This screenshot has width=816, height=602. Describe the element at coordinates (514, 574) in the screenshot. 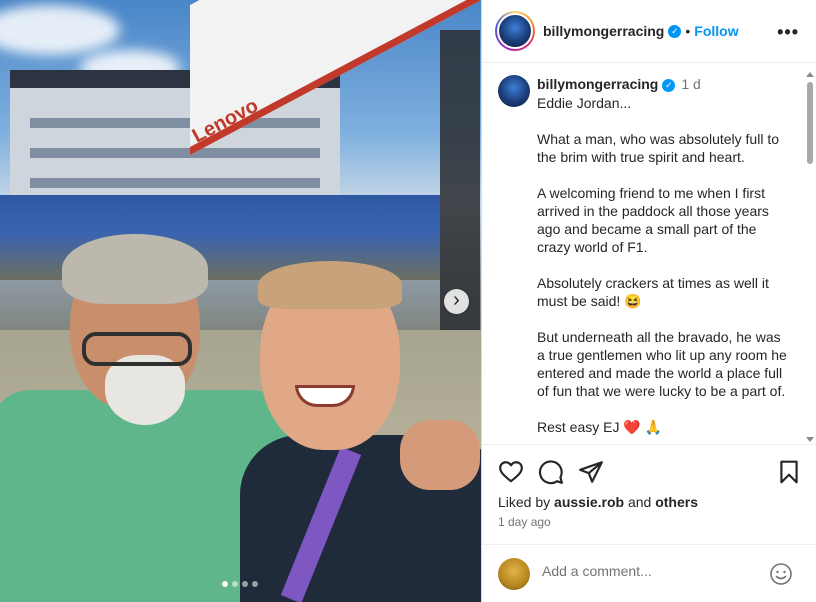

I see `viewer-avatar` at that location.